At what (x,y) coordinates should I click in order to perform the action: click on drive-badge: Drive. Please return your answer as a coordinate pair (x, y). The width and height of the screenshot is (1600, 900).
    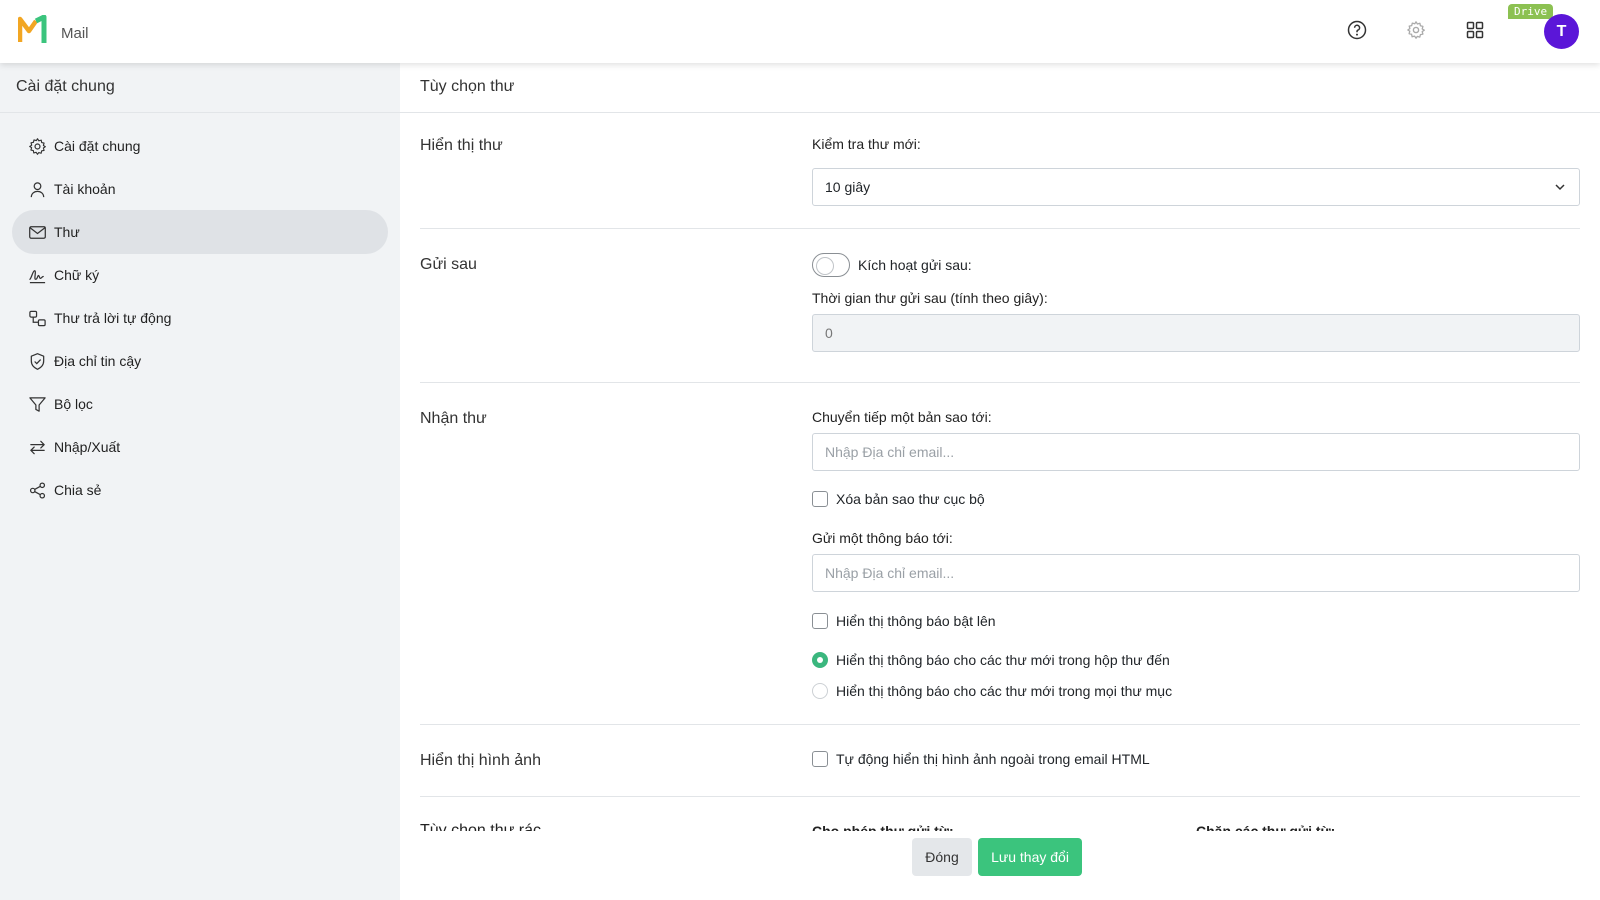
    Looking at the image, I should click on (1531, 11).